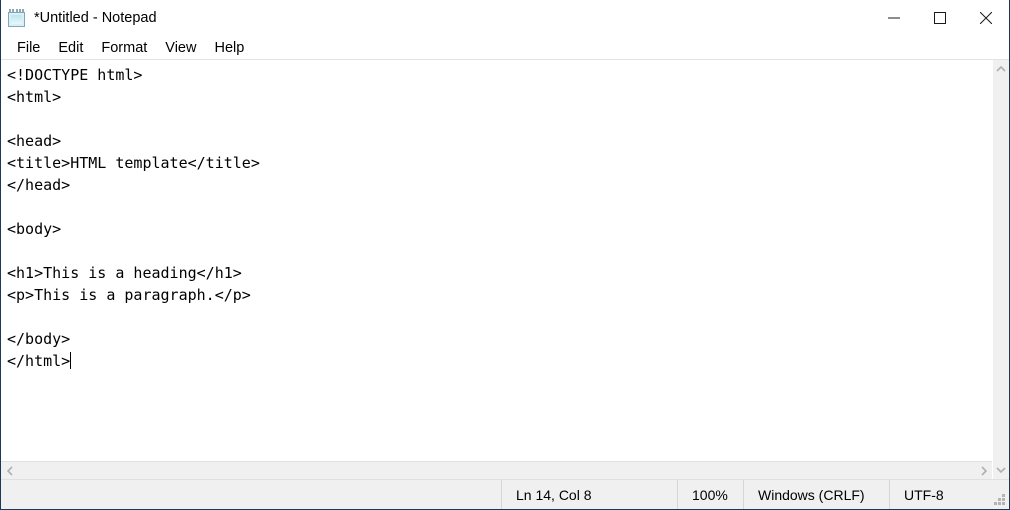 This screenshot has width=1010, height=510. I want to click on close-icon, so click(986, 18).